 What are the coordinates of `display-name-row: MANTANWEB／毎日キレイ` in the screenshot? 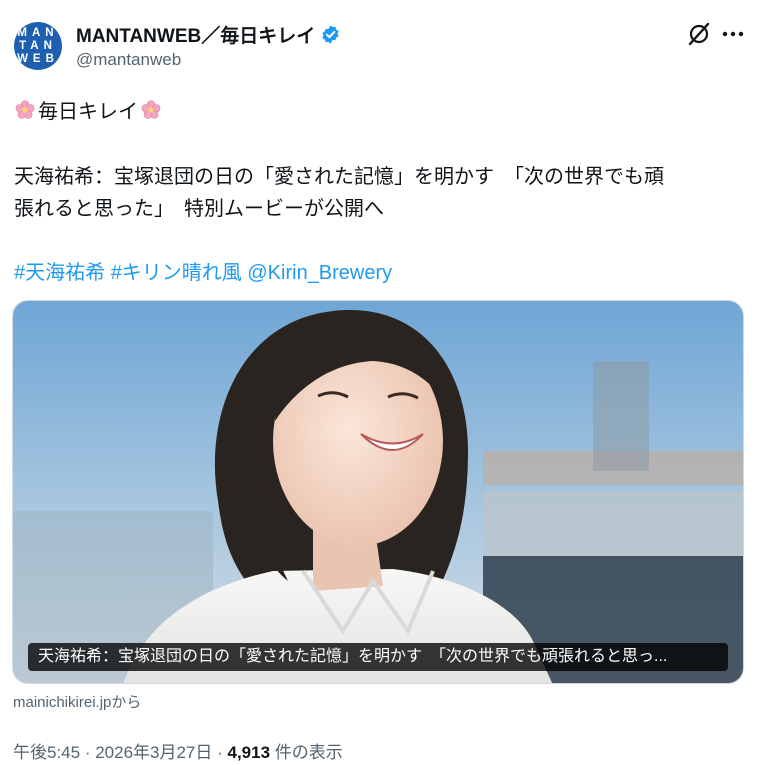 It's located at (208, 34).